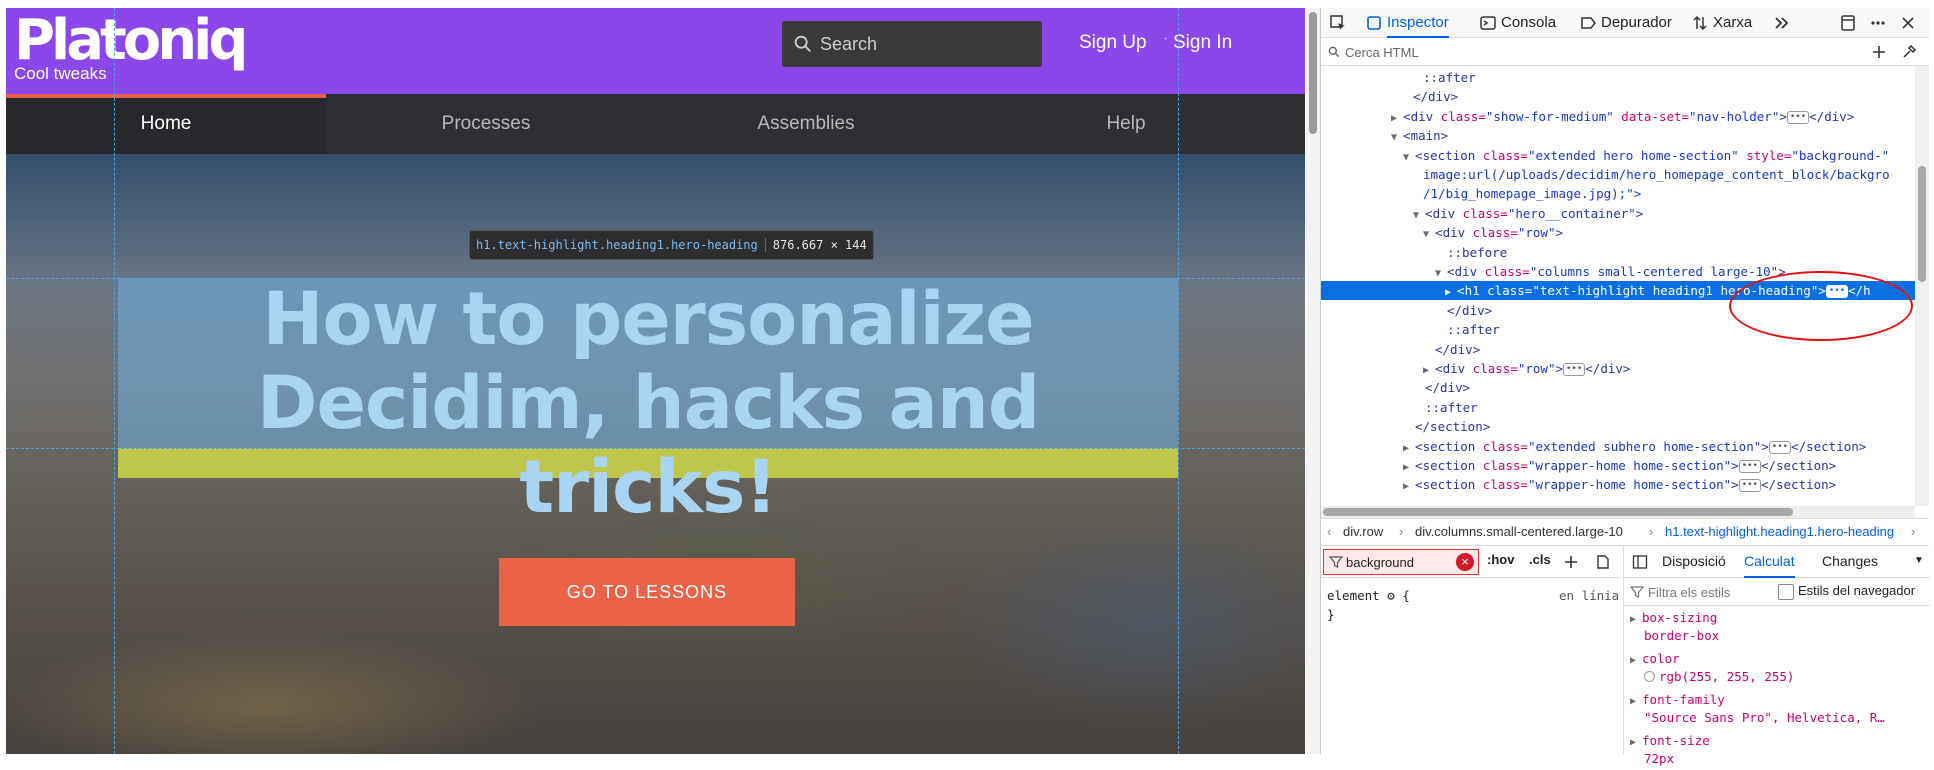 The width and height of the screenshot is (1934, 770). What do you see at coordinates (1338, 23) in the screenshot?
I see `element-picker-icon` at bounding box center [1338, 23].